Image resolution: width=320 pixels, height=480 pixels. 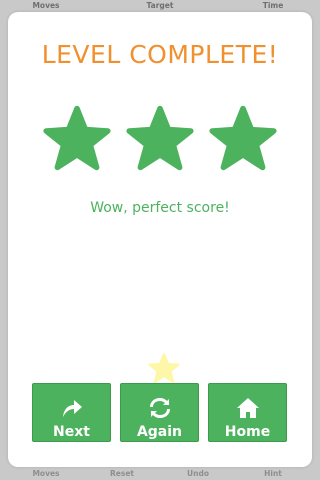 What do you see at coordinates (273, 5) in the screenshot?
I see `time-header-label: Time` at bounding box center [273, 5].